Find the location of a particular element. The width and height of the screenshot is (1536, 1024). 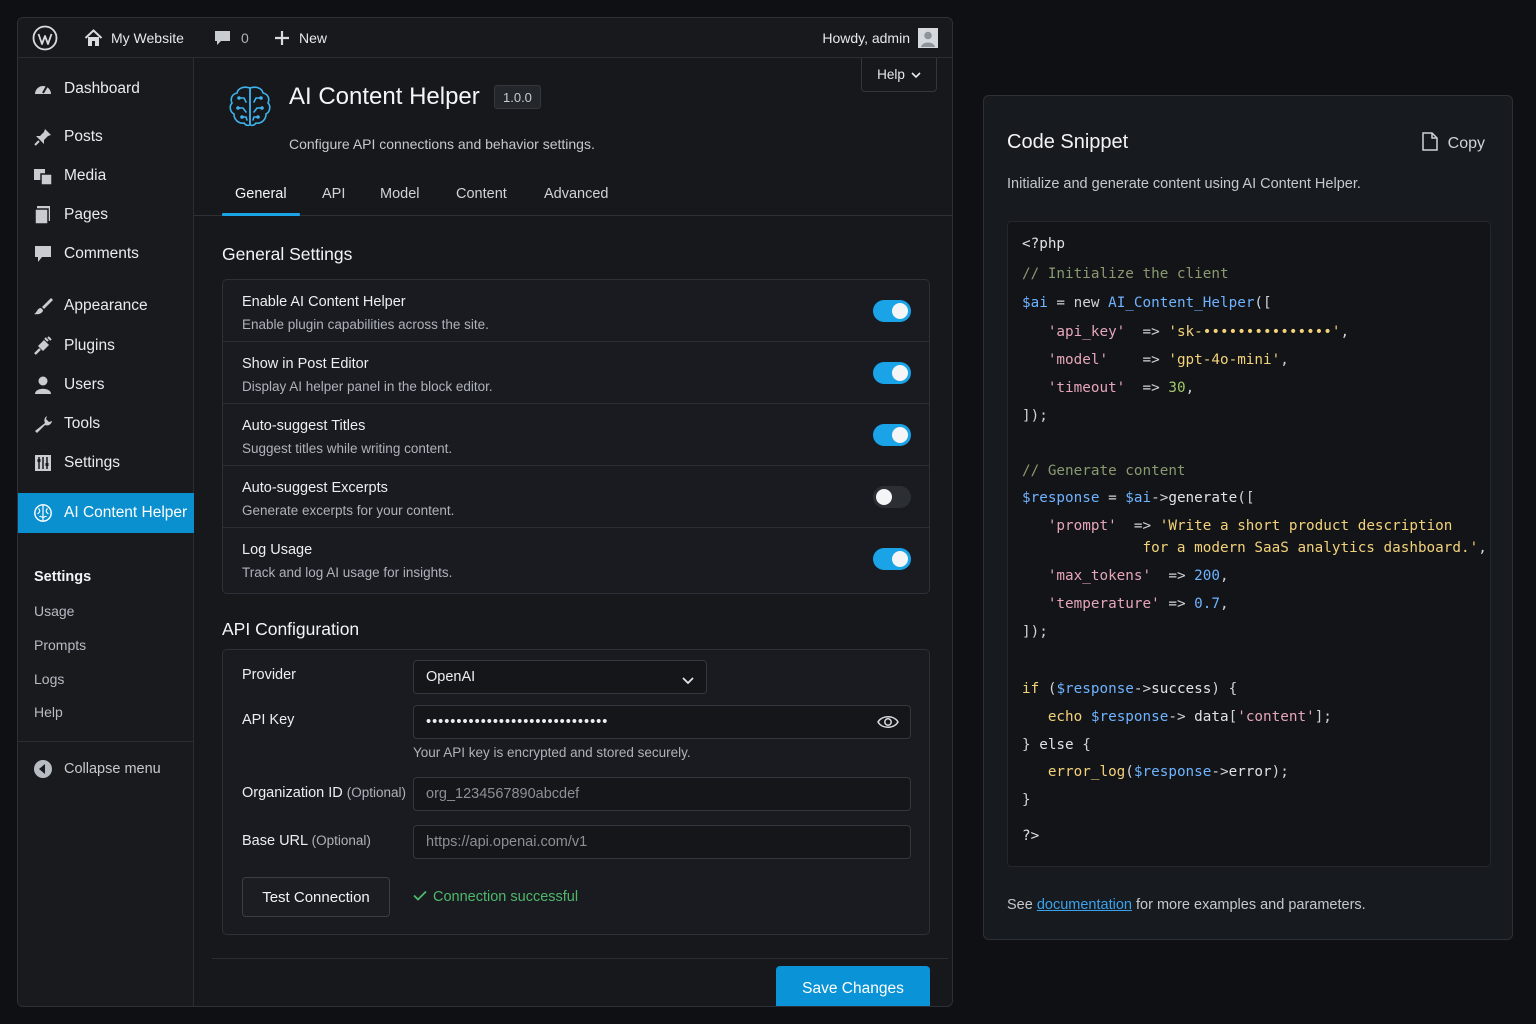

sidebar-item-ai-content-helper: AI Content Helper is located at coordinates (106, 513).